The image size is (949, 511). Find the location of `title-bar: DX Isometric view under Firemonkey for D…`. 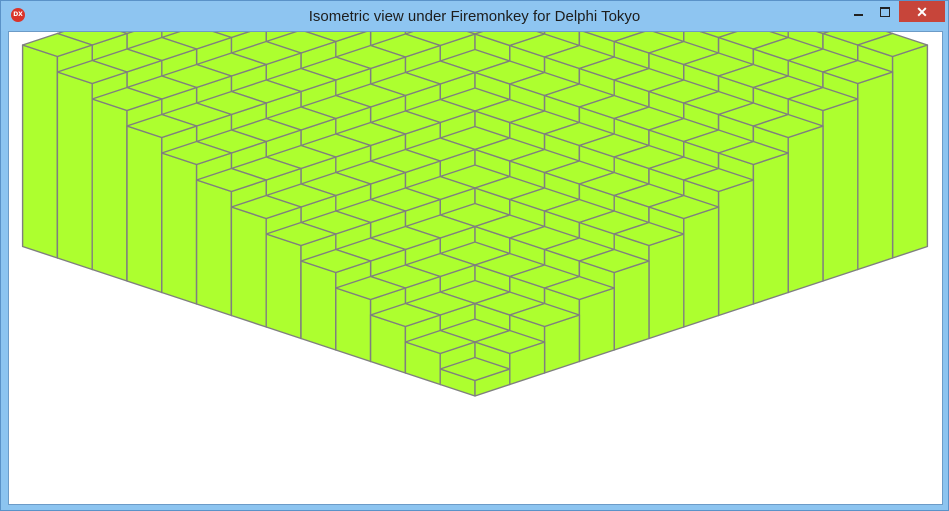

title-bar: DX Isometric view under Firemonkey for D… is located at coordinates (474, 16).